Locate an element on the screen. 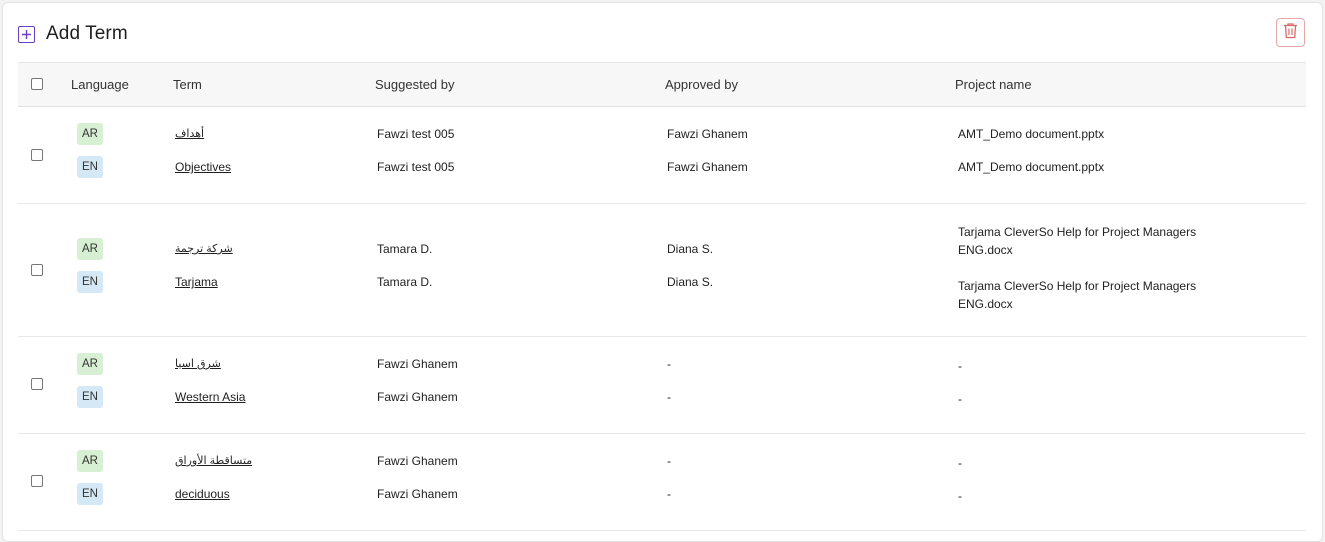 Image resolution: width=1325 pixels, height=542 pixels. term-link: شرق اسيا is located at coordinates (198, 363).